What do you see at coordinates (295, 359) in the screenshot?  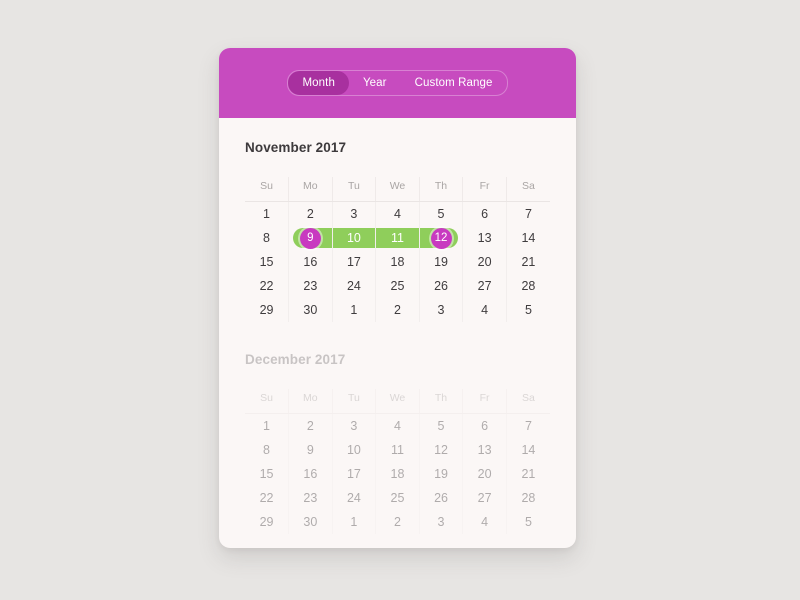 I see `month-title: December 2017` at bounding box center [295, 359].